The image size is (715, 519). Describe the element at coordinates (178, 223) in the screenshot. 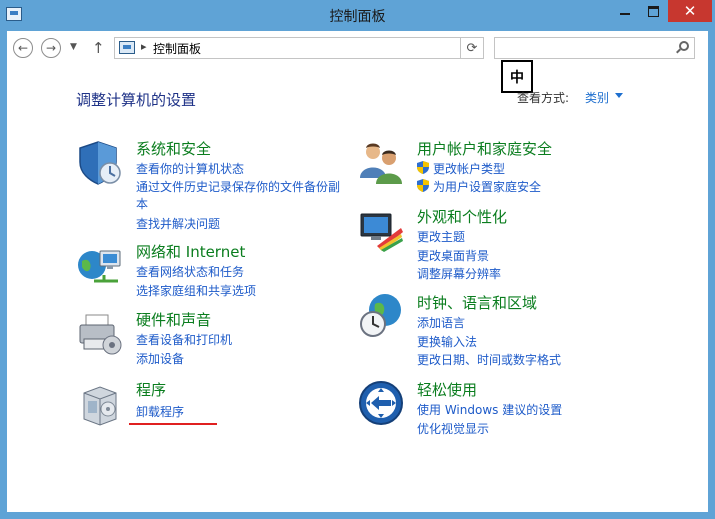

I see `link-troubleshoot: 查找并解决问题` at that location.